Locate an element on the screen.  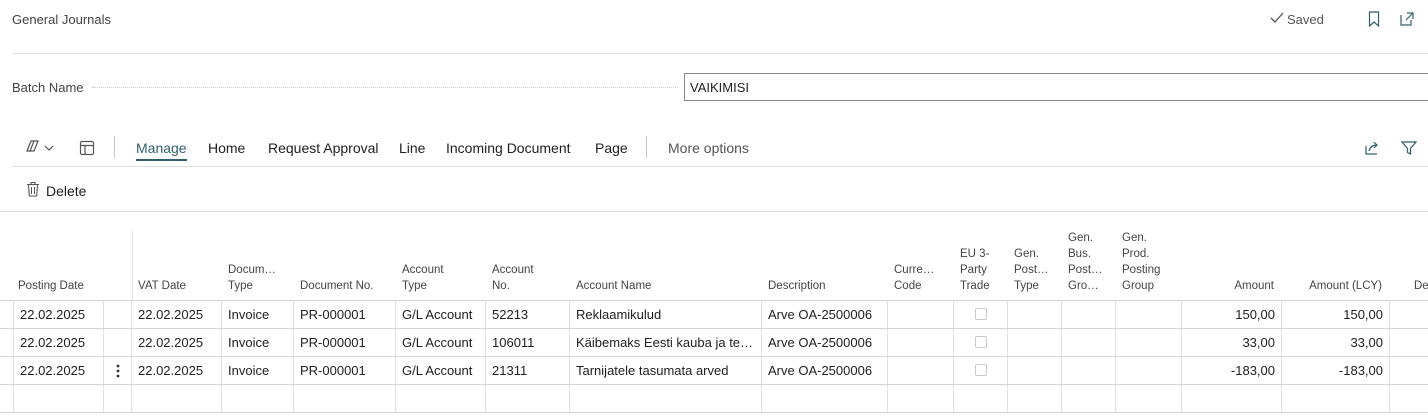
header-document-type: Docum… Type is located at coordinates (259, 265).